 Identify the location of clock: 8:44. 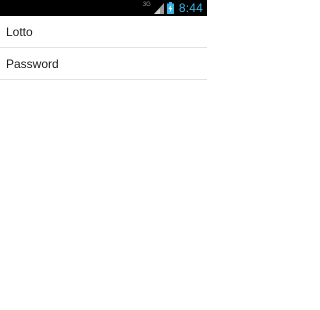
(190, 8).